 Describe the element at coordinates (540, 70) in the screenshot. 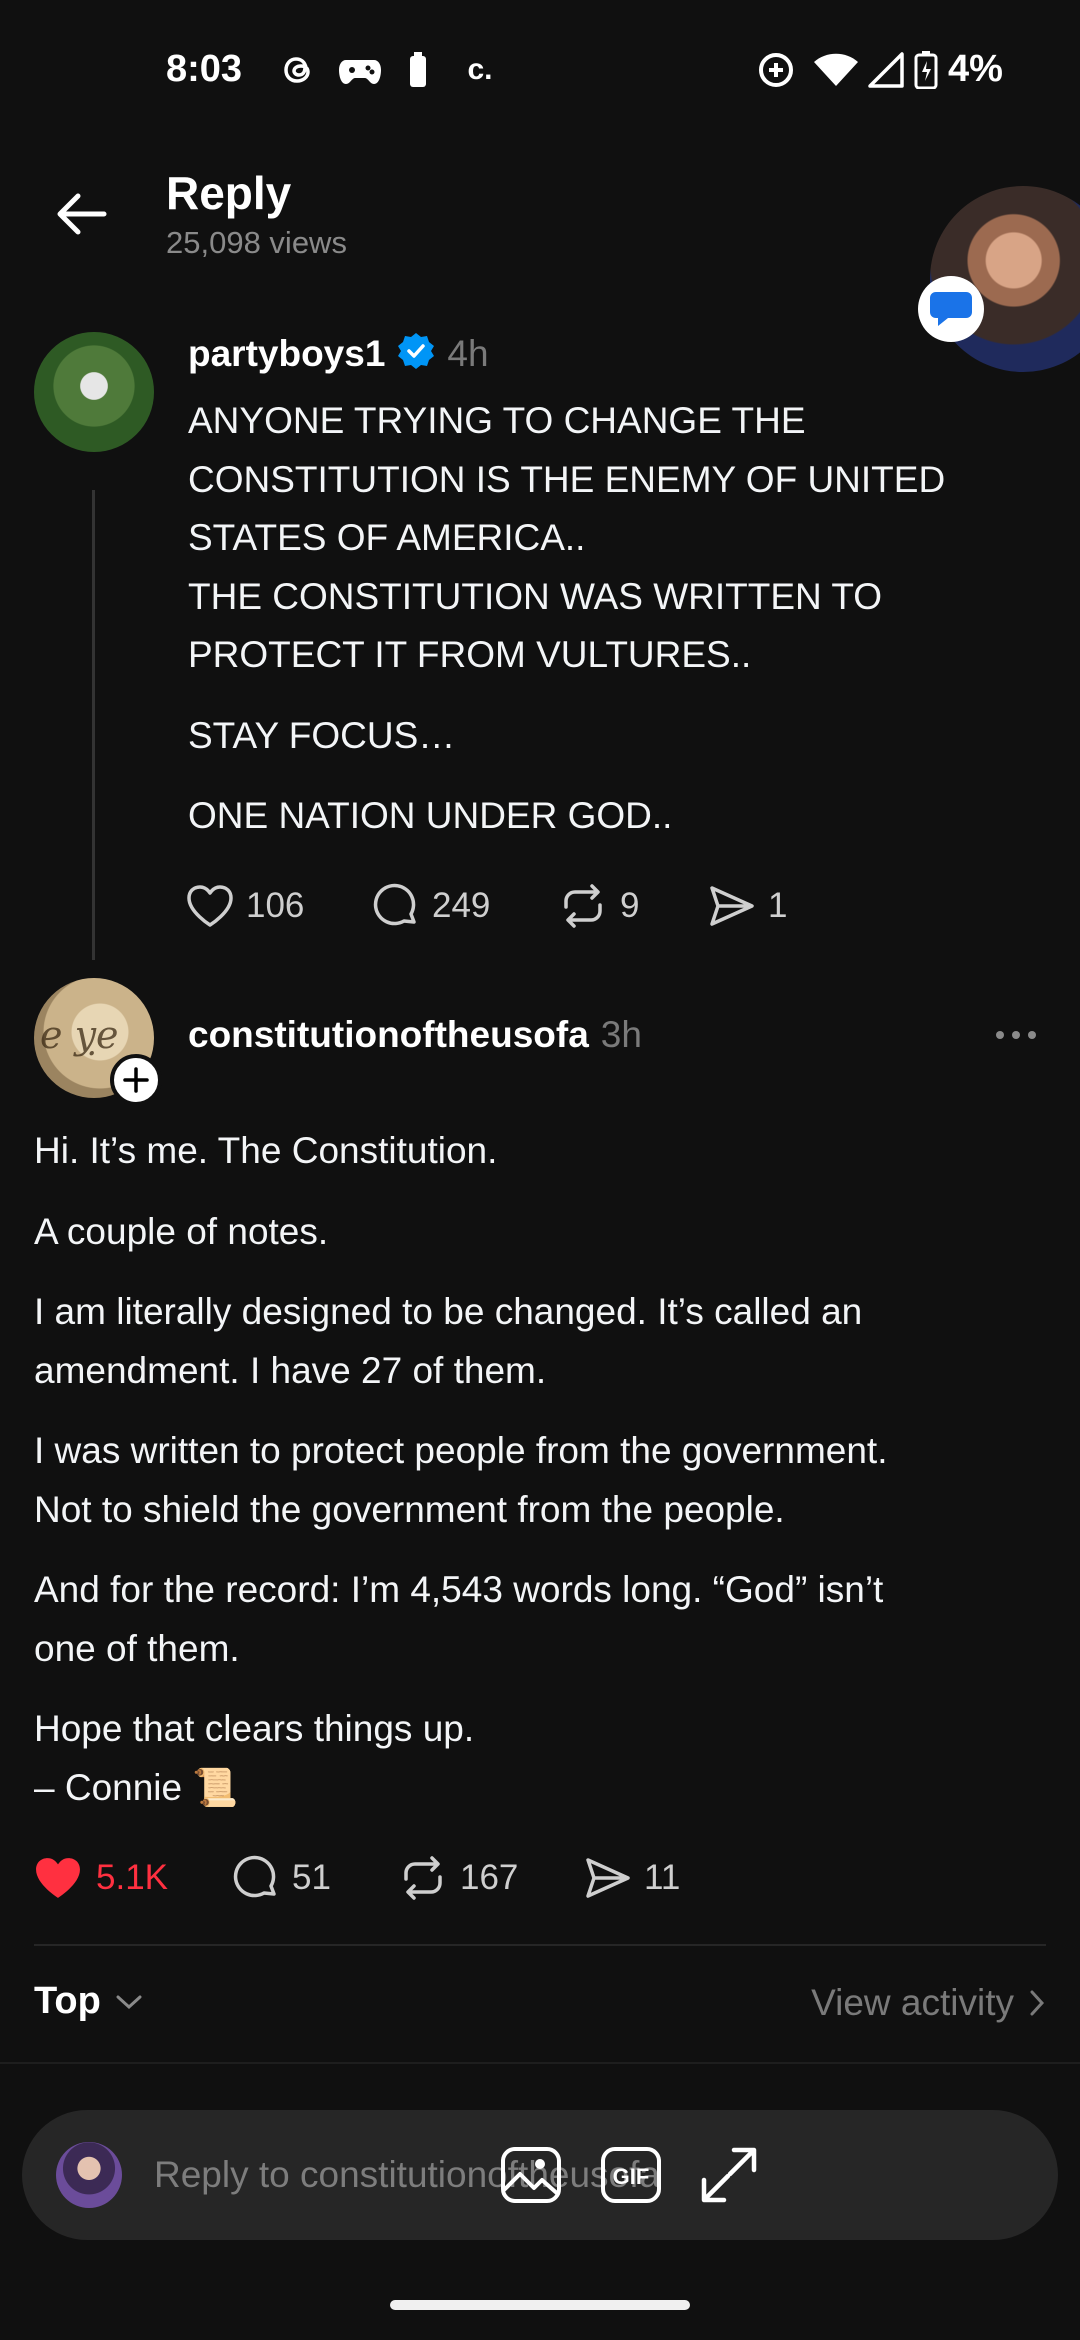

I see `status-bar: 8:03 c. 4%` at that location.